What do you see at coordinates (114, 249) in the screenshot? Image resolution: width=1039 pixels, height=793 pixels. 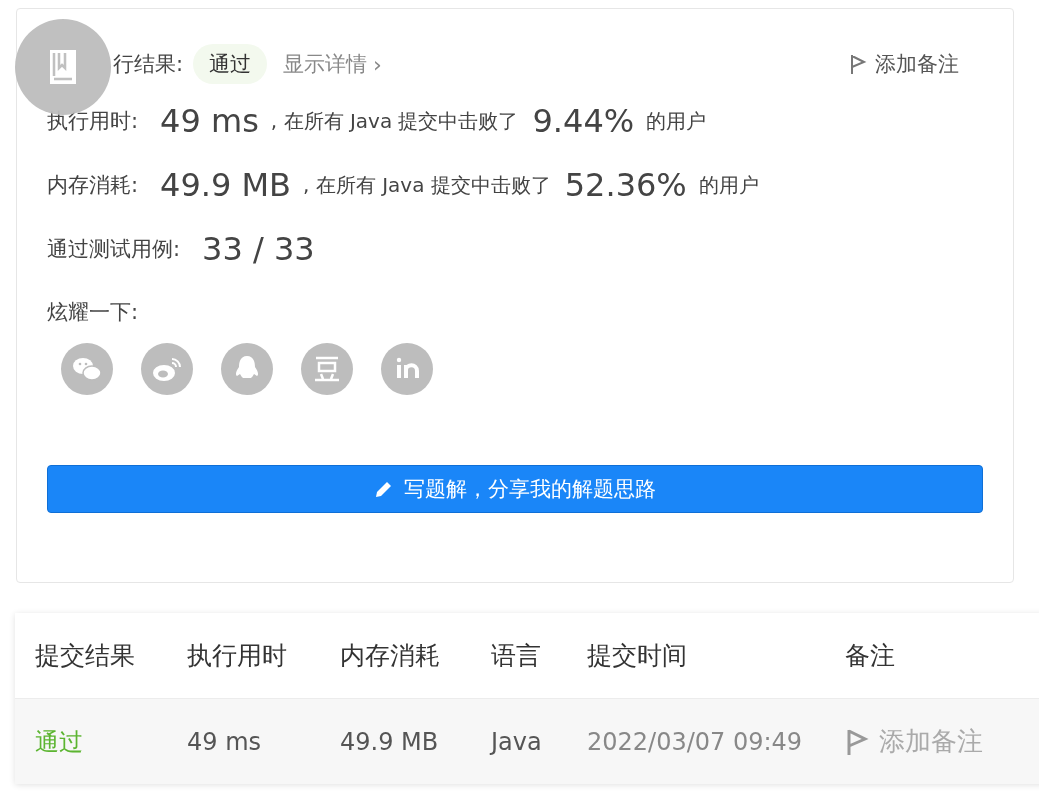 I see `tests-label: 通过测试用例:` at bounding box center [114, 249].